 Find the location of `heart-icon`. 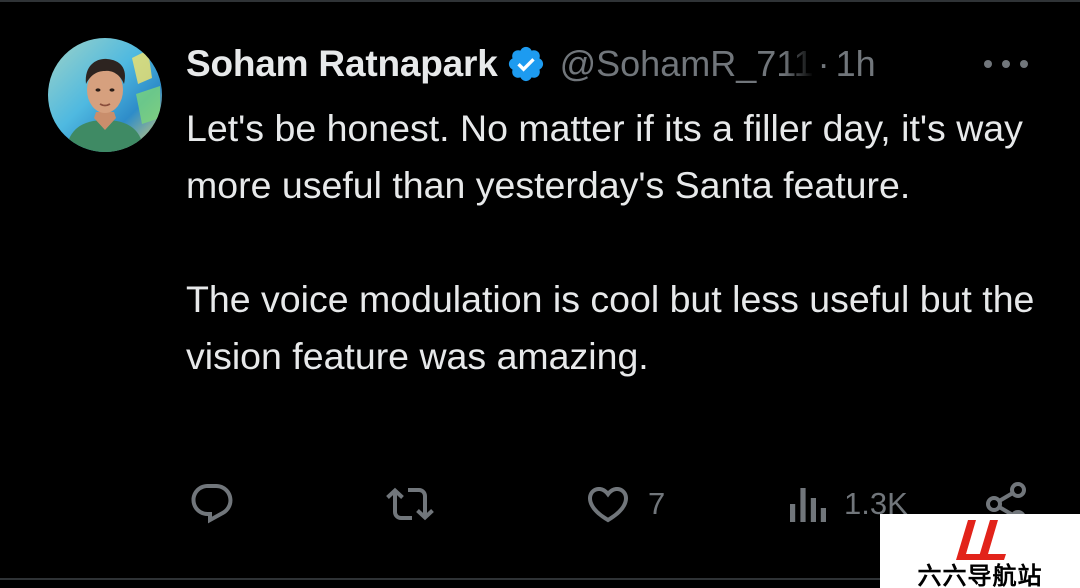

heart-icon is located at coordinates (608, 505).